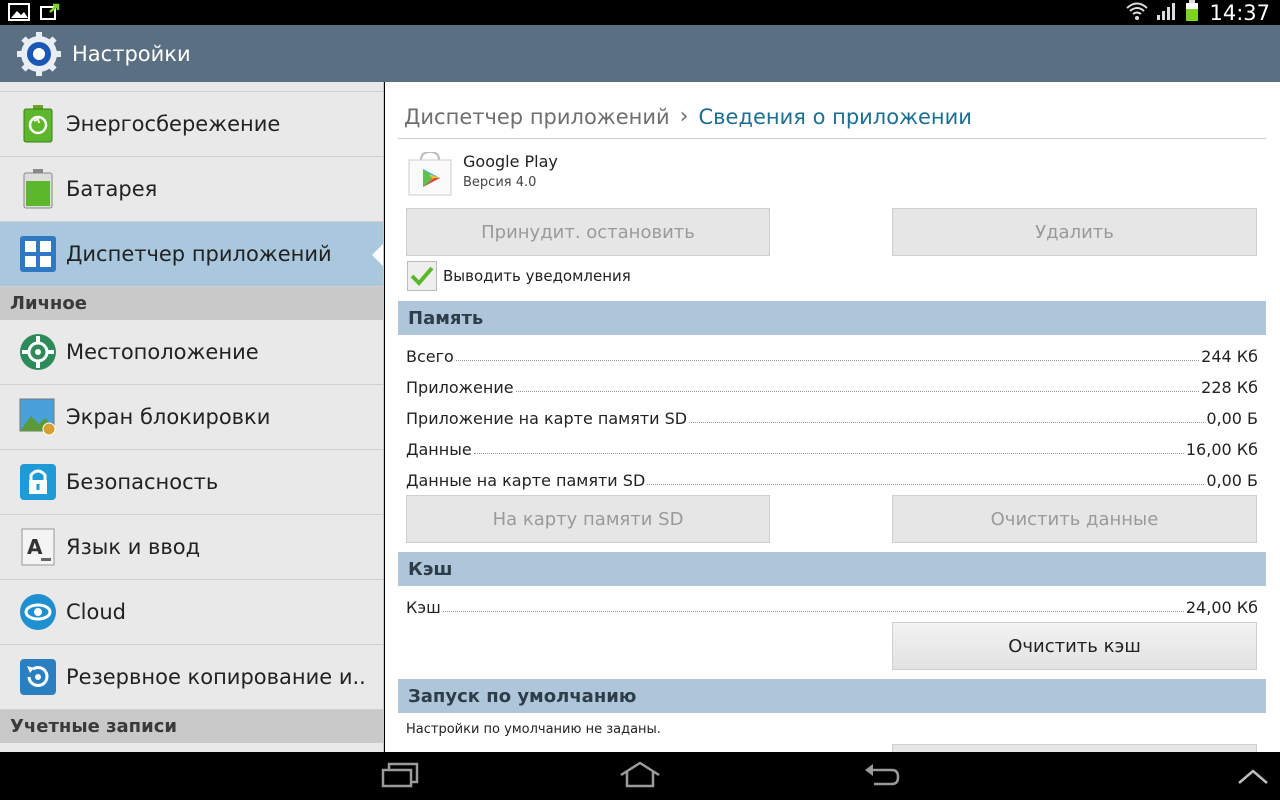 The width and height of the screenshot is (1280, 800). Describe the element at coordinates (38, 124) in the screenshot. I see `power-saving-icon` at that location.